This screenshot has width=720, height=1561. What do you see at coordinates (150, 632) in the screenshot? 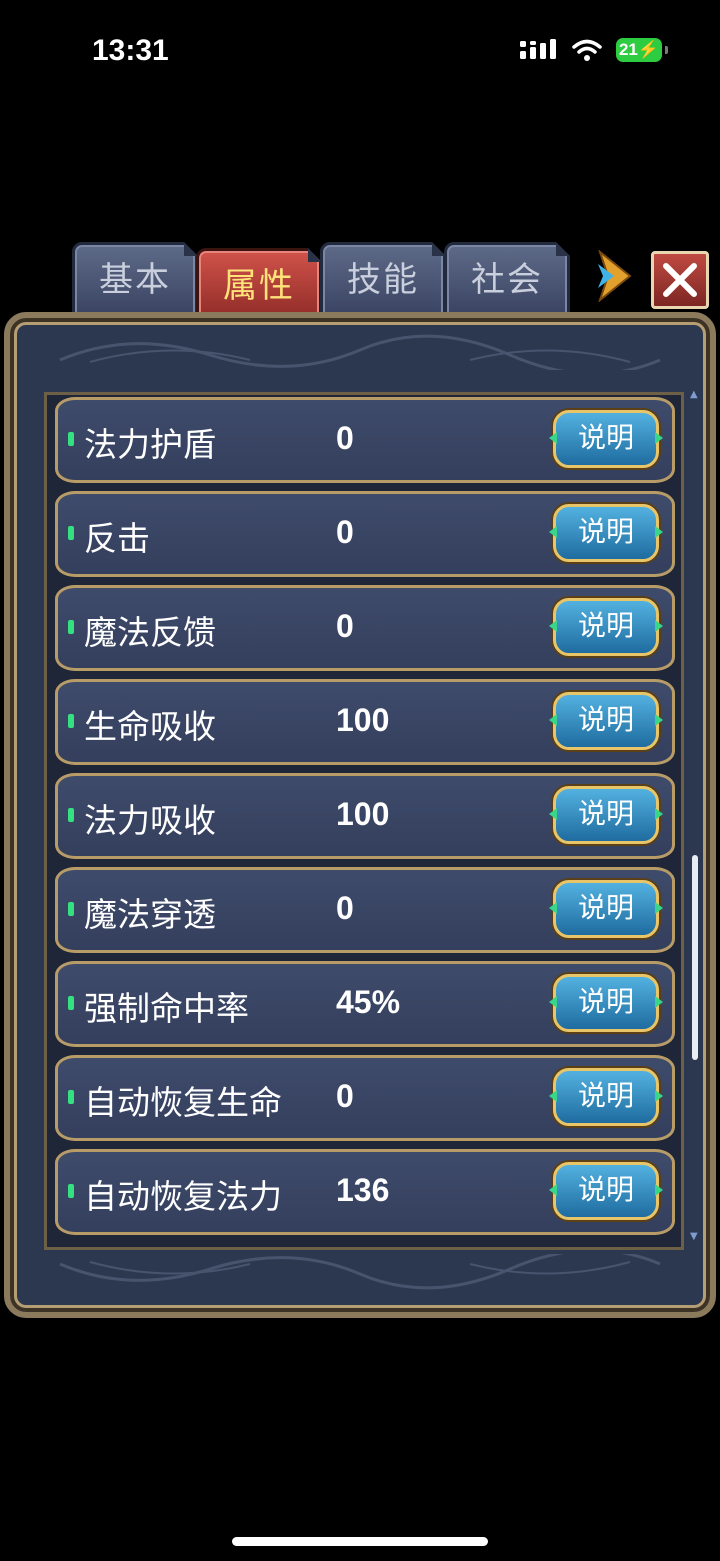
I see `row-label: 魔法反馈` at bounding box center [150, 632].